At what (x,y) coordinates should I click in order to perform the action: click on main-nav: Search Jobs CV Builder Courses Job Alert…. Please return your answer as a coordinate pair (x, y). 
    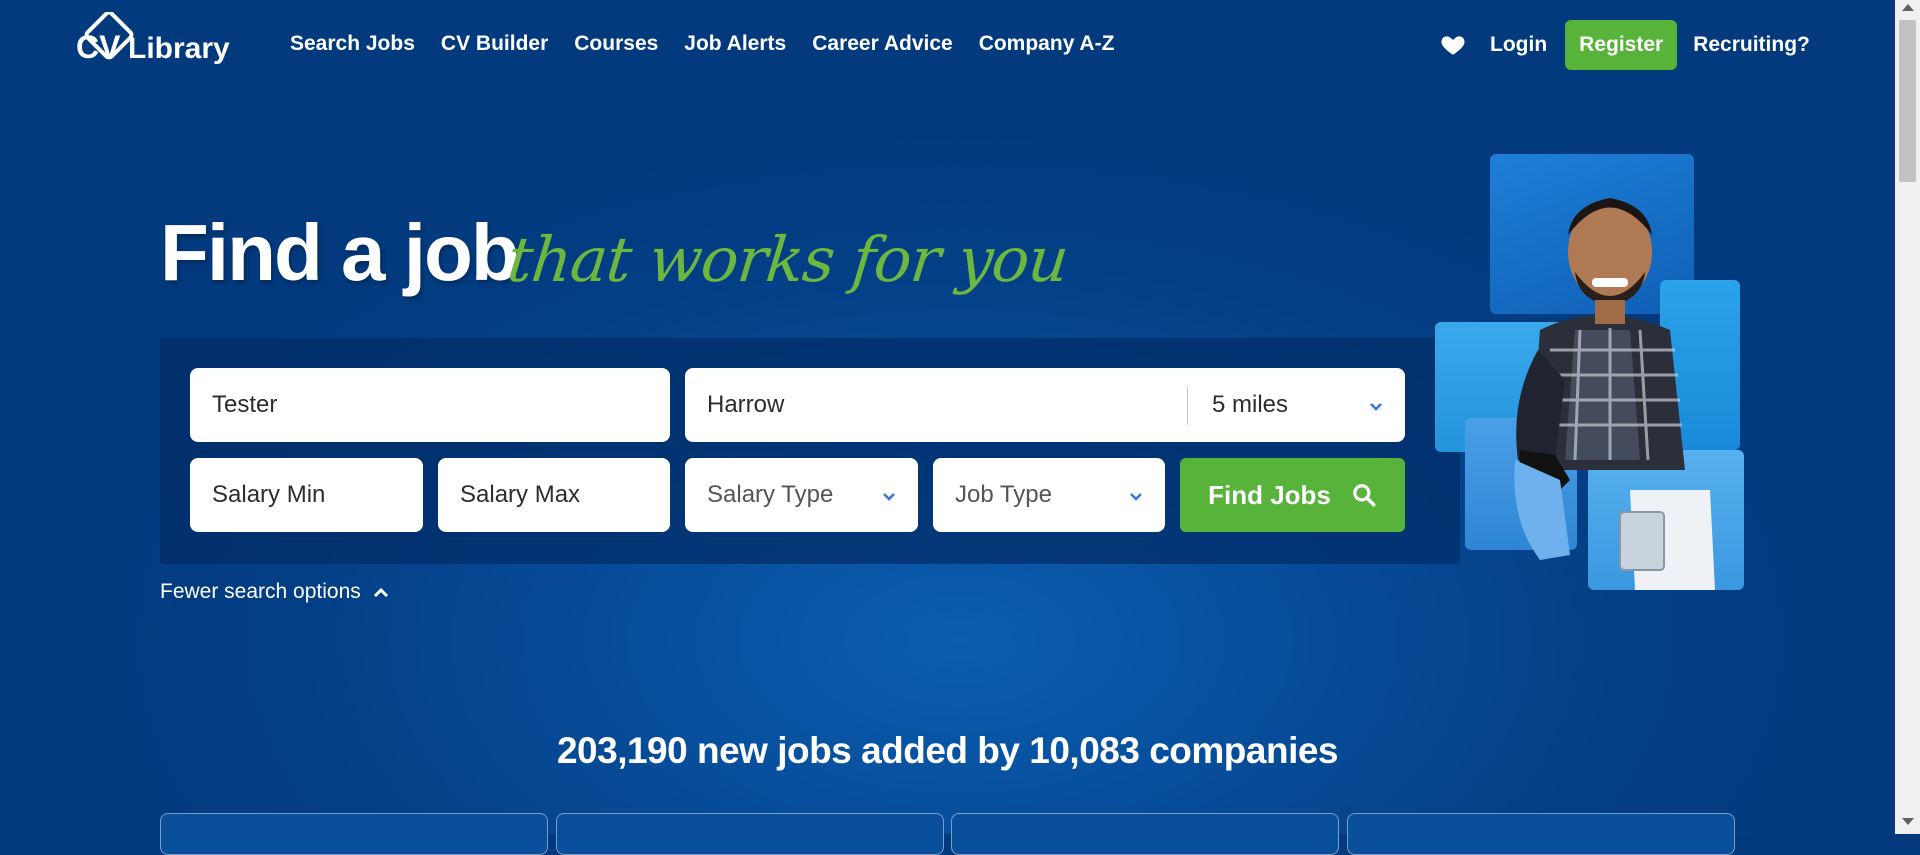
    Looking at the image, I should click on (715, 44).